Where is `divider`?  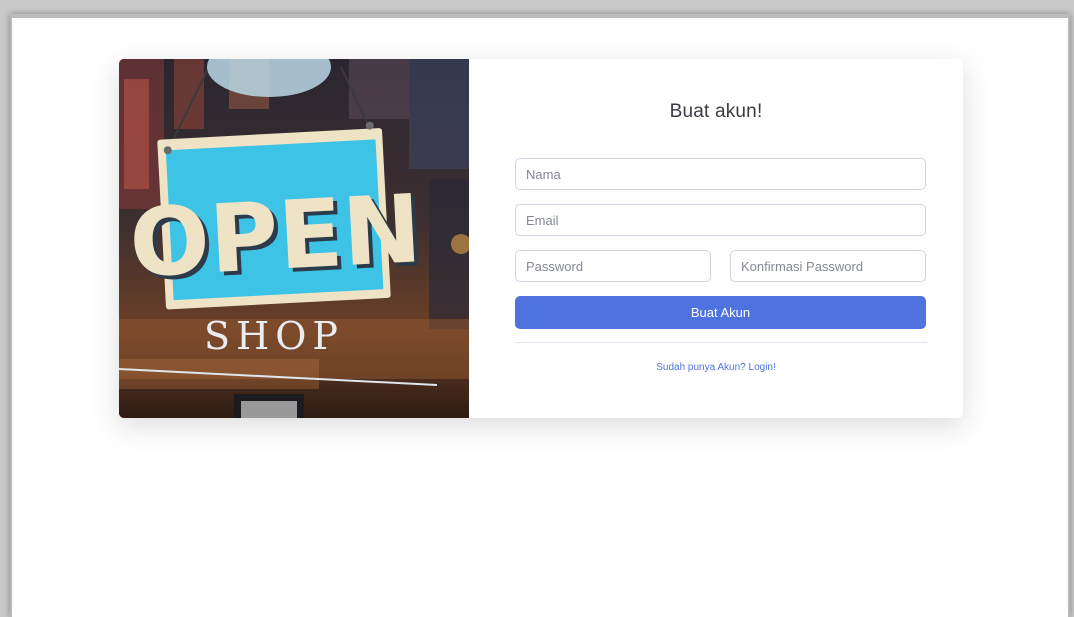
divider is located at coordinates (721, 342).